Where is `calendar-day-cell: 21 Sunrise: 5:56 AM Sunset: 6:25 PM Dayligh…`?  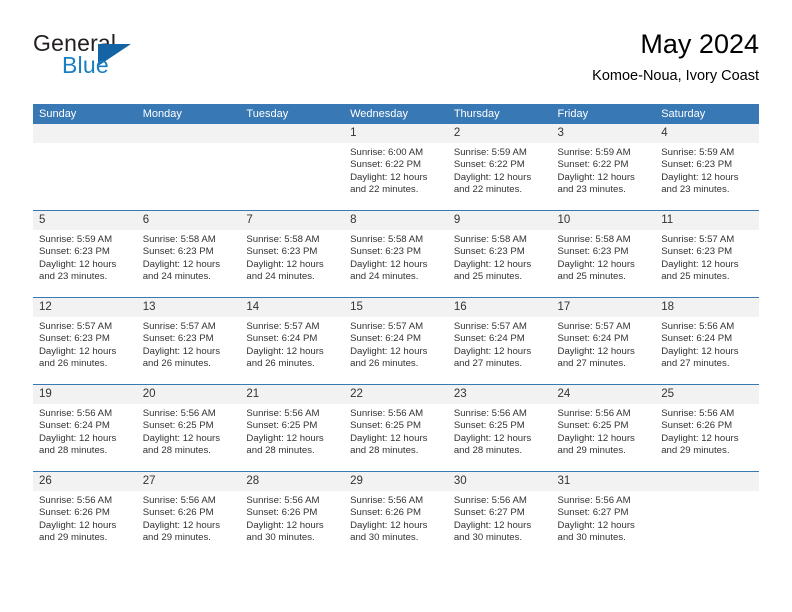 calendar-day-cell: 21 Sunrise: 5:56 AM Sunset: 6:25 PM Dayligh… is located at coordinates (292, 428).